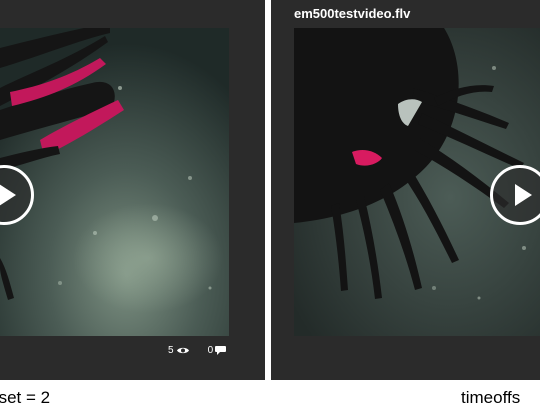 This screenshot has width=540, height=420. I want to click on video-stats-left: 5 0, so click(197, 350).